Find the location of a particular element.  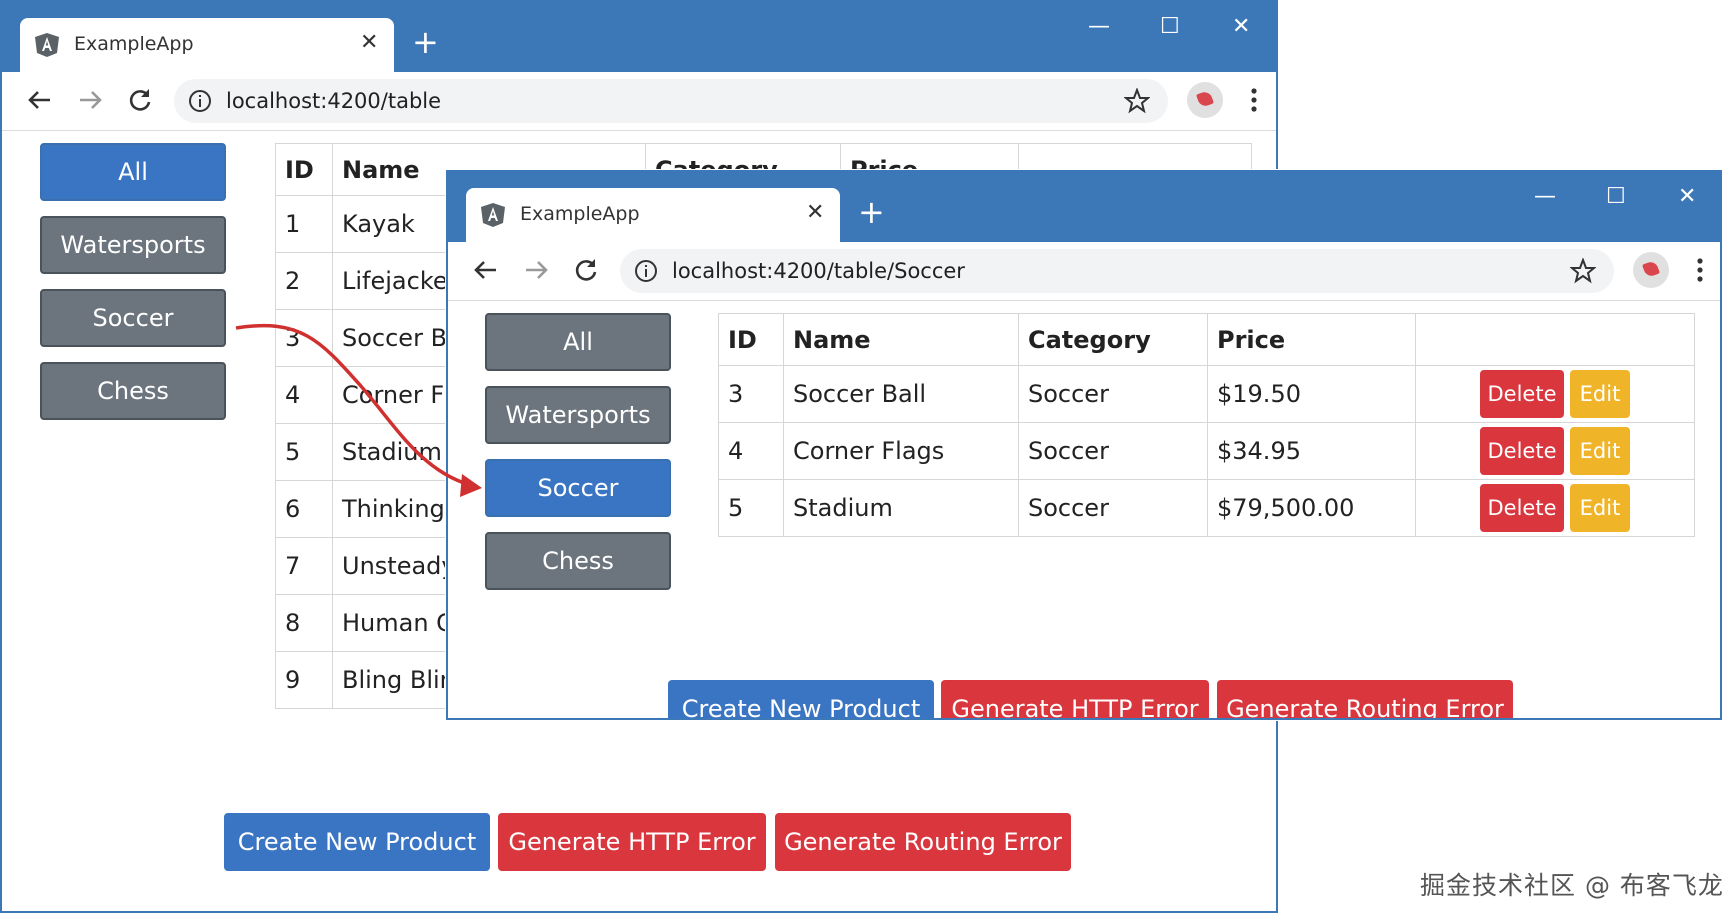

table-row: 3 Soccer Ball Soccer $19.50 Delete Edit is located at coordinates (1206, 394).